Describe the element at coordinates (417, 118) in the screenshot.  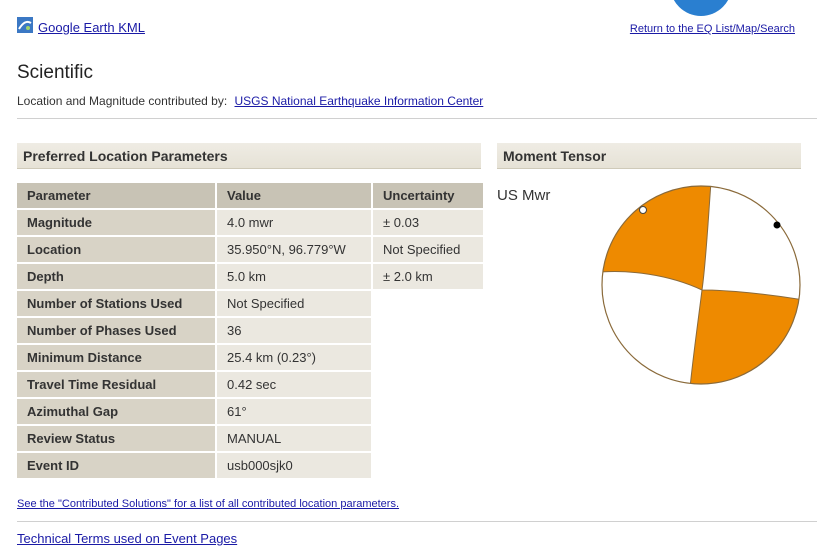
I see `divider` at that location.